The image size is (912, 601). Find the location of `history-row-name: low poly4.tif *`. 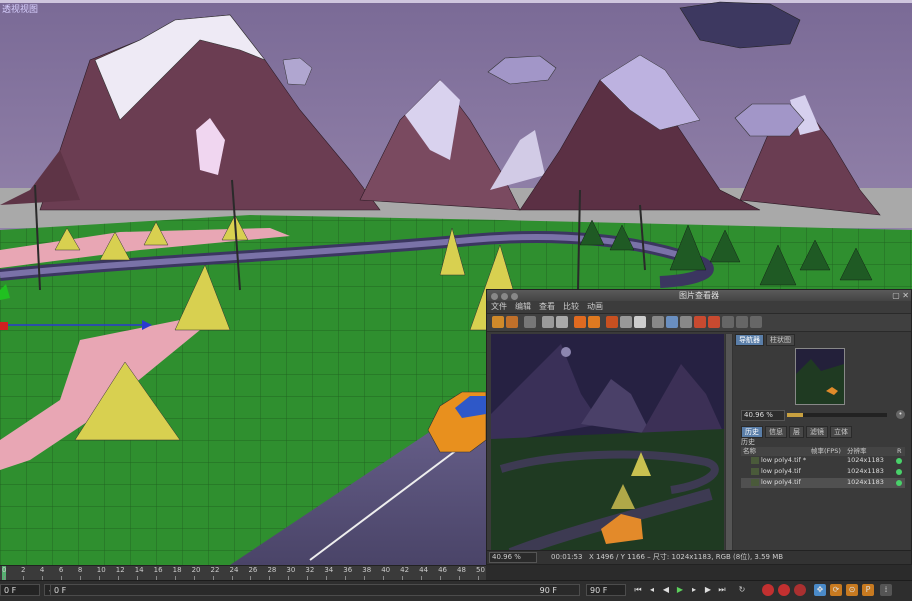

history-row-name: low poly4.tif * is located at coordinates (784, 460).